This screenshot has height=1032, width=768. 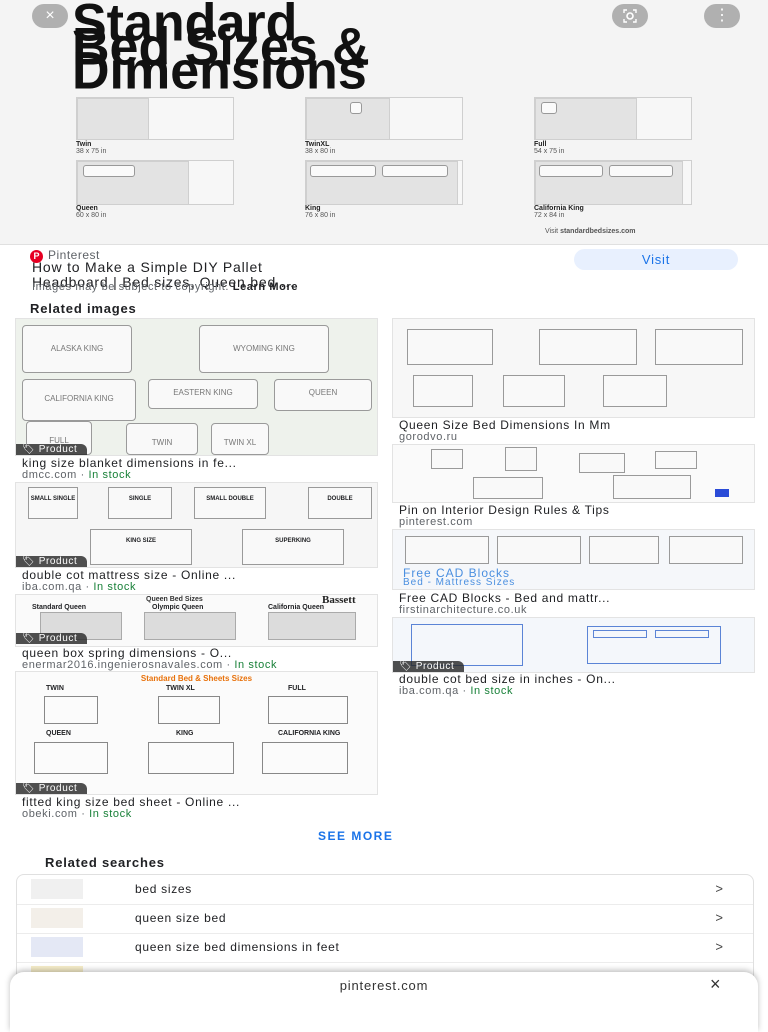 What do you see at coordinates (140, 499) in the screenshot?
I see `thumb-label: SINGLE` at bounding box center [140, 499].